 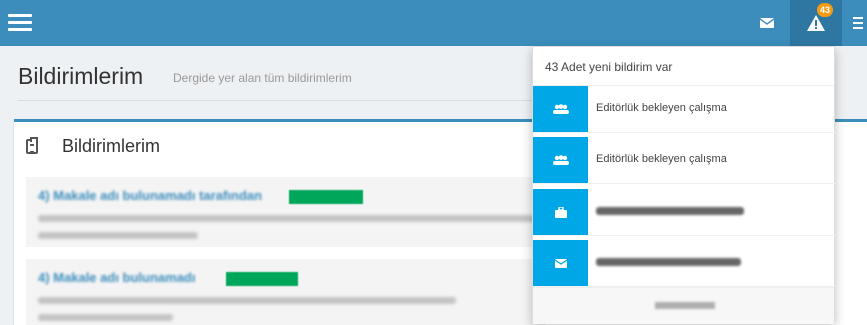 I want to click on briefcase-icon, so click(x=560, y=212).